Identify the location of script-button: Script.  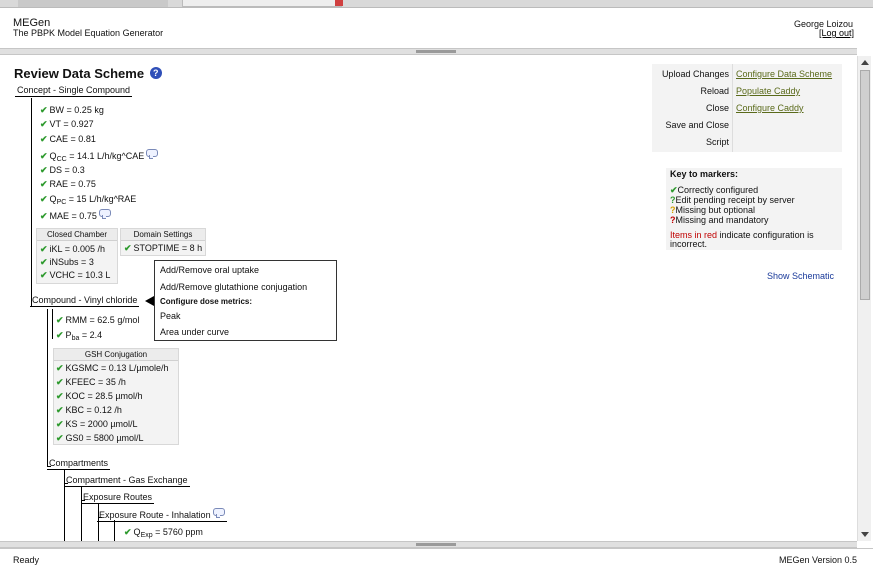
(717, 142).